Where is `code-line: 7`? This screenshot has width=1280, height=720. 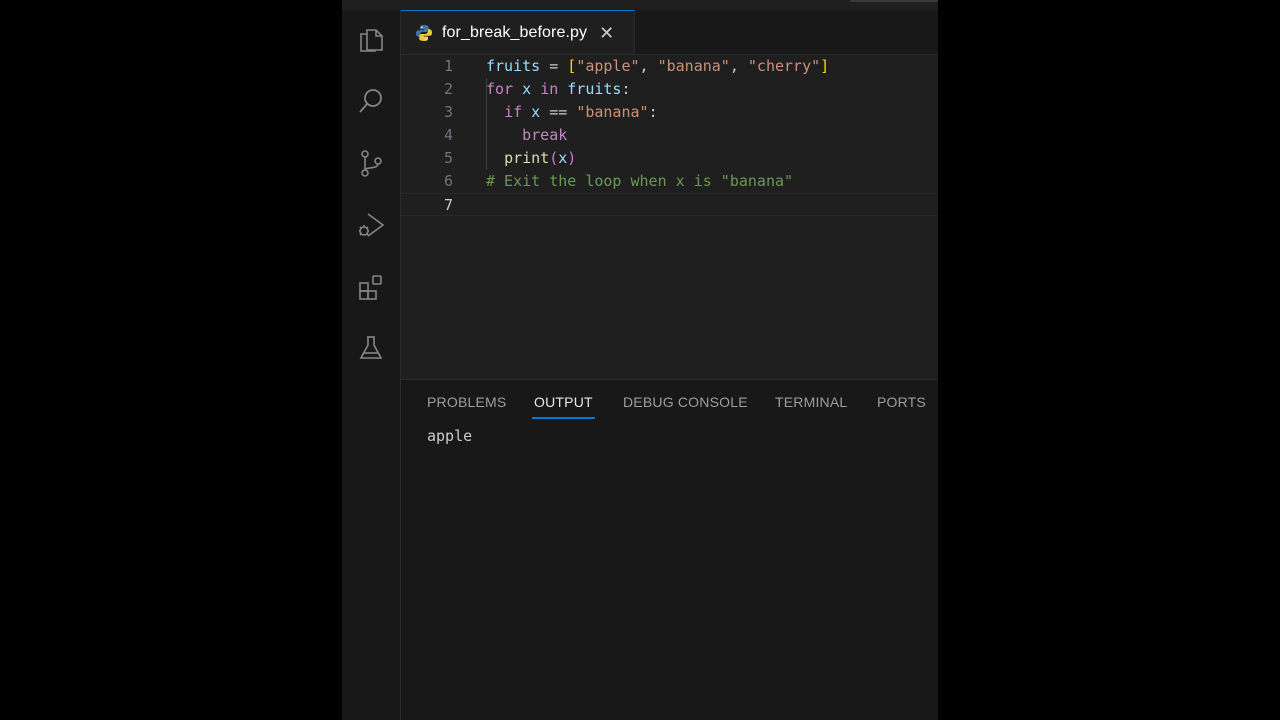
code-line: 7 is located at coordinates (669, 204).